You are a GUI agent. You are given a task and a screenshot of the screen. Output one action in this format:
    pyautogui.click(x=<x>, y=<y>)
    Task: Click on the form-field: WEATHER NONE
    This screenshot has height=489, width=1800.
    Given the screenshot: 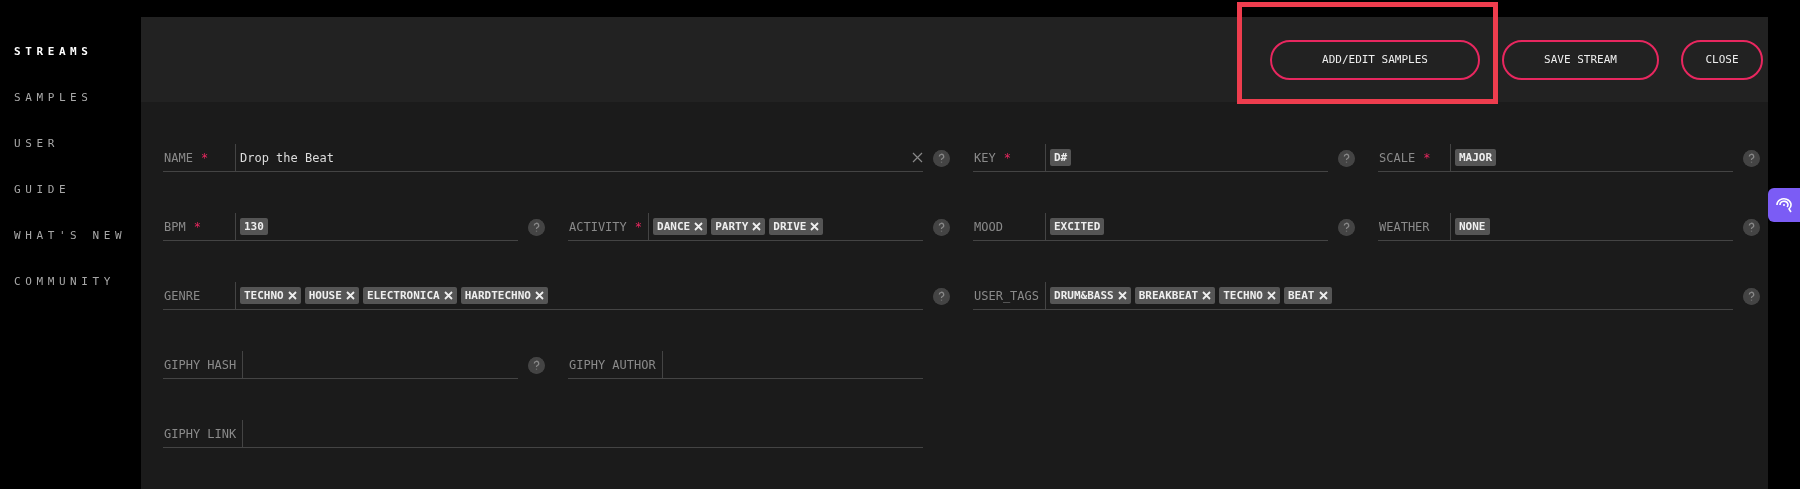 What is the action you would take?
    pyautogui.click(x=1555, y=227)
    